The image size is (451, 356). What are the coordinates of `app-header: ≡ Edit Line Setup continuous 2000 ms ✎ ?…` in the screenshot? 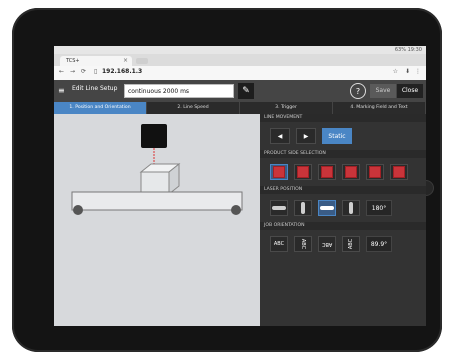 It's located at (240, 91).